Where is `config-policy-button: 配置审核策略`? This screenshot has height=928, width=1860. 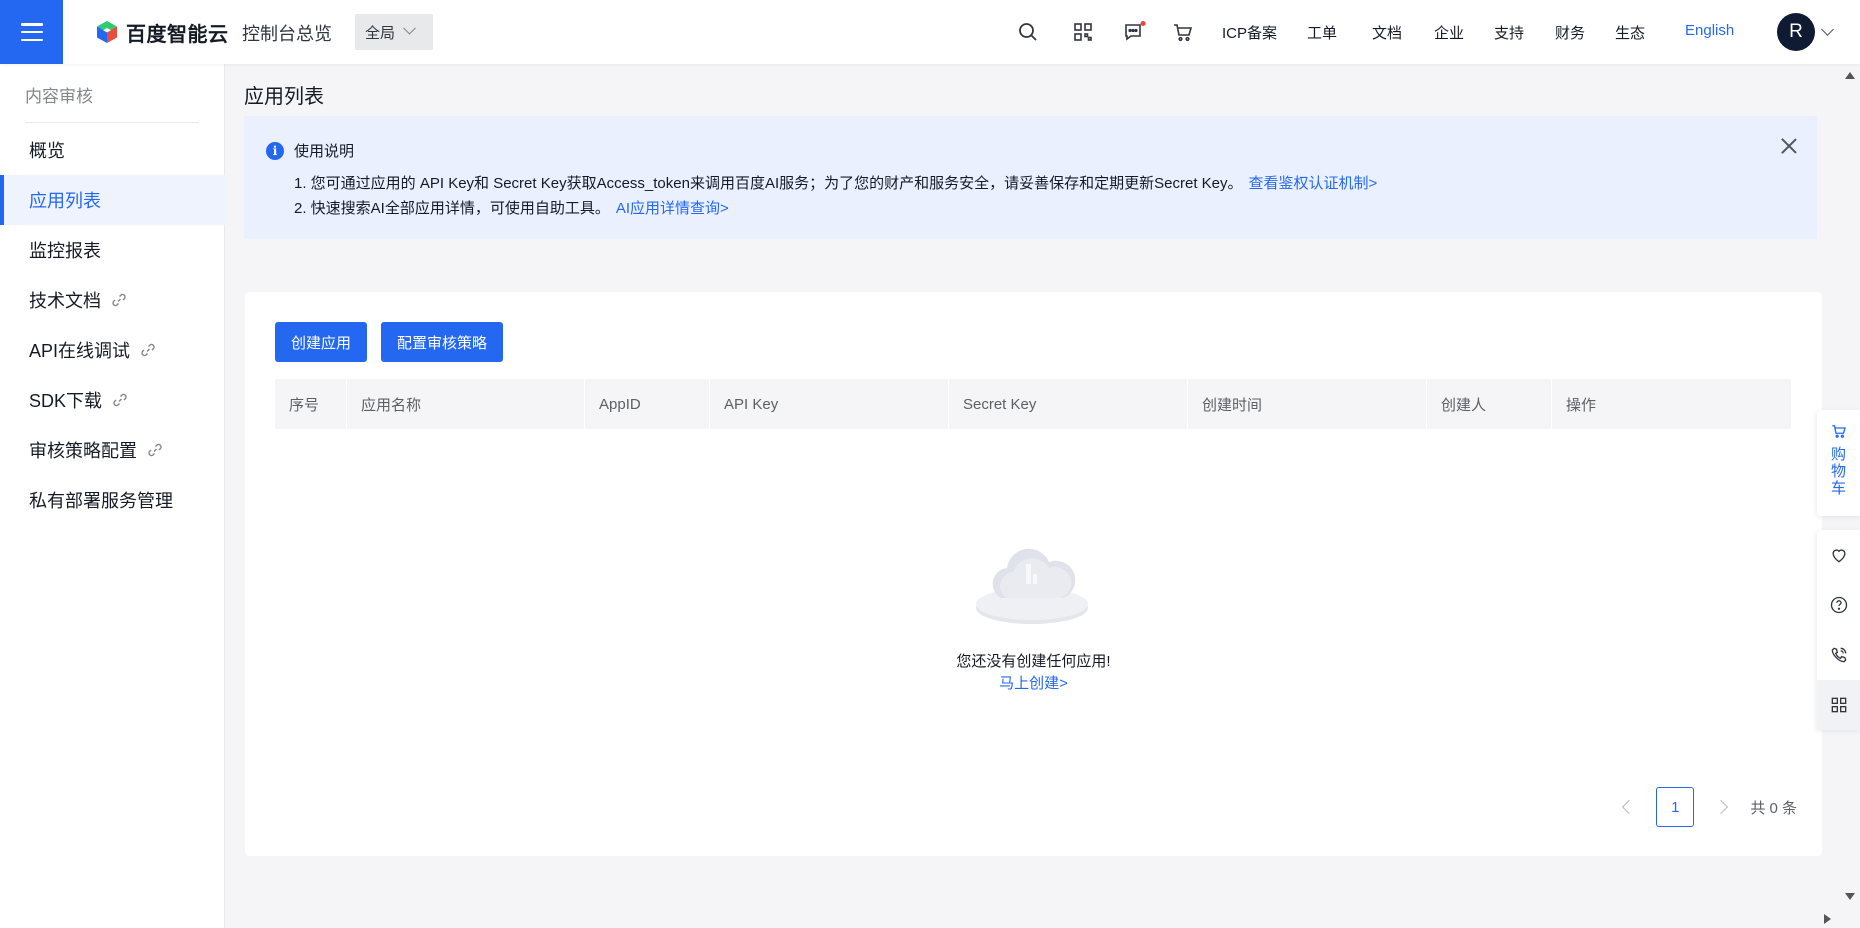 config-policy-button: 配置审核策略 is located at coordinates (442, 342).